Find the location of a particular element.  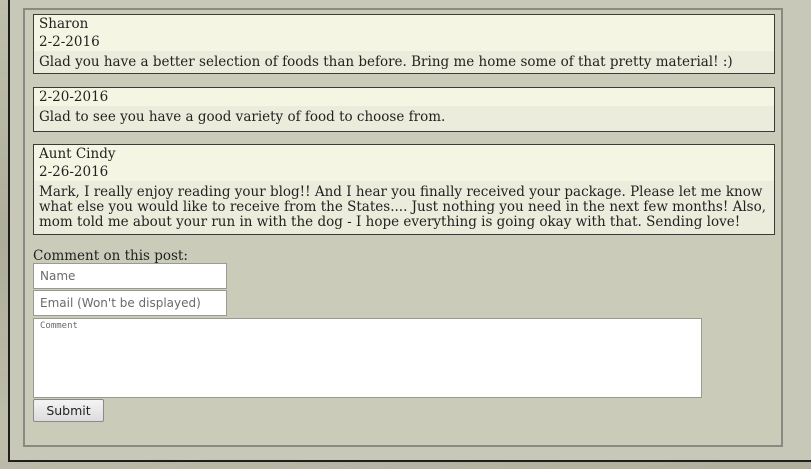

comment-author: Sharon is located at coordinates (64, 24).